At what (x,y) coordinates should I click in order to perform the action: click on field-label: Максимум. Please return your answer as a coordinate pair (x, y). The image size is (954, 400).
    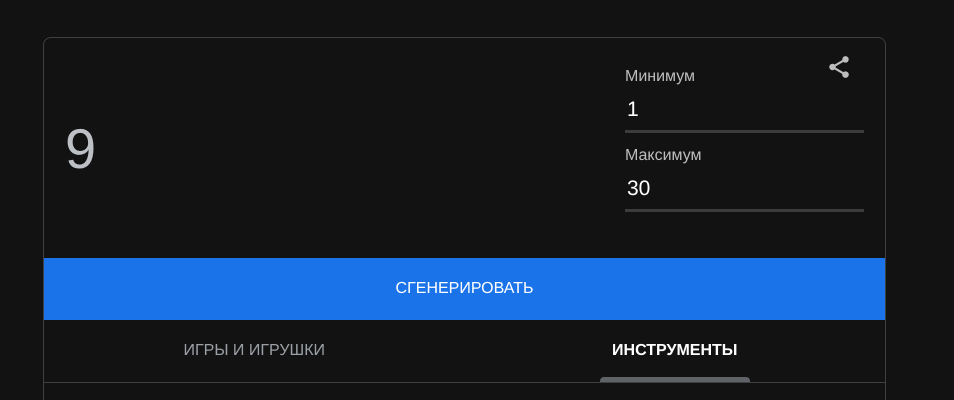
    Looking at the image, I should click on (664, 156).